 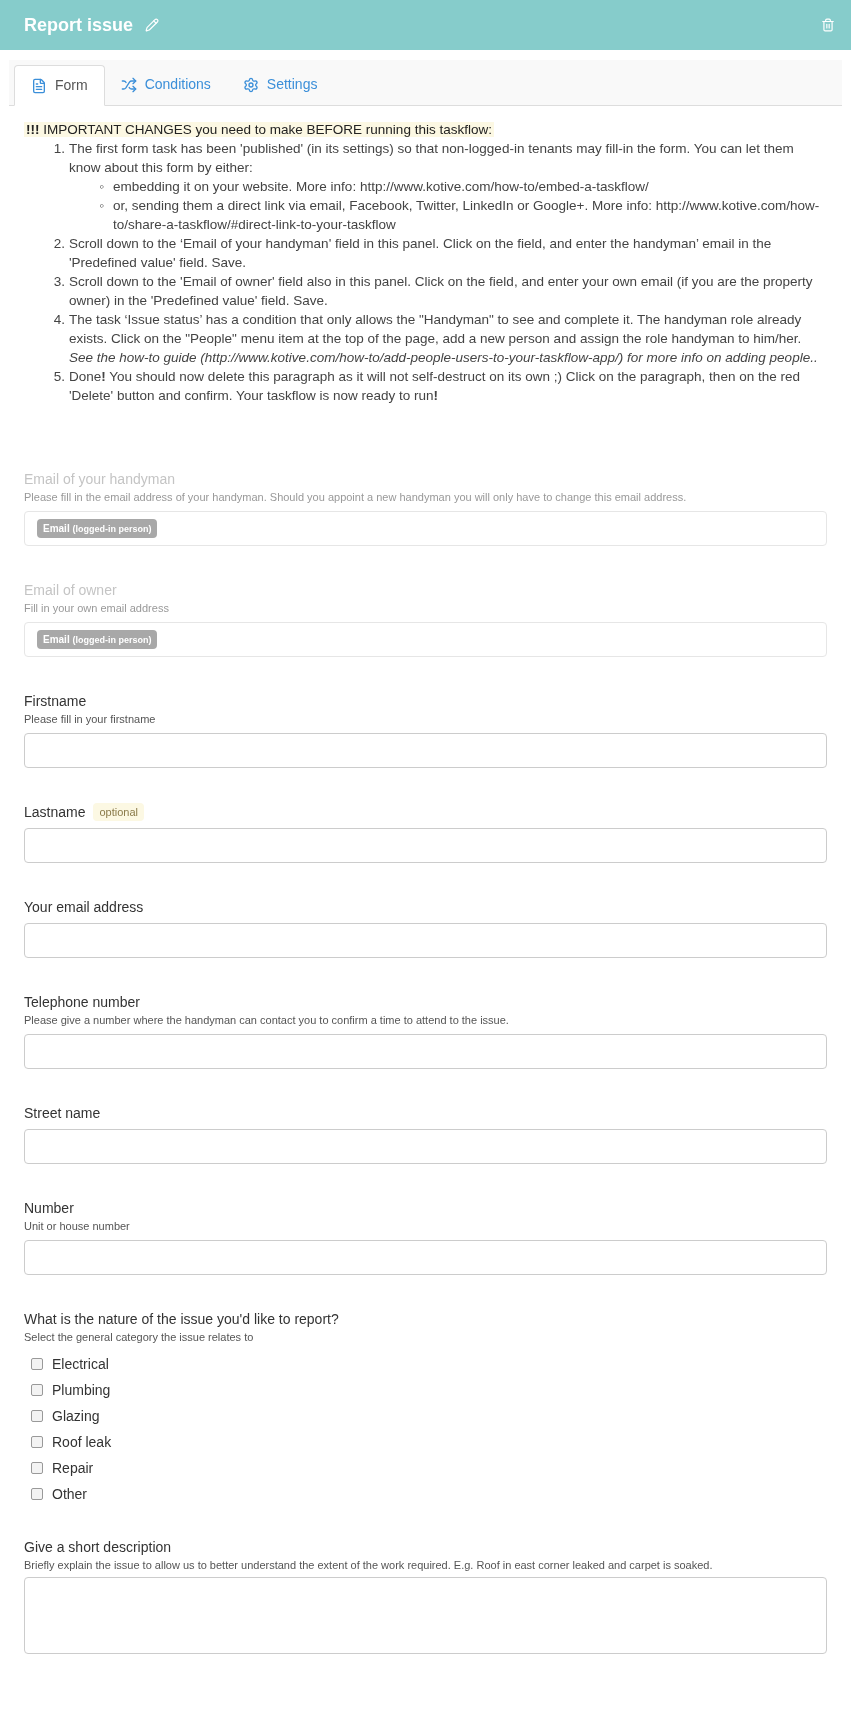 I want to click on instruction-step: Done! You should now delete this paragraph as it will not self-destruct on its own ;) Click on the paragraph, then on the red 'Delete' button and confirm. Your taskflow is now ready to run!, so click(x=434, y=386).